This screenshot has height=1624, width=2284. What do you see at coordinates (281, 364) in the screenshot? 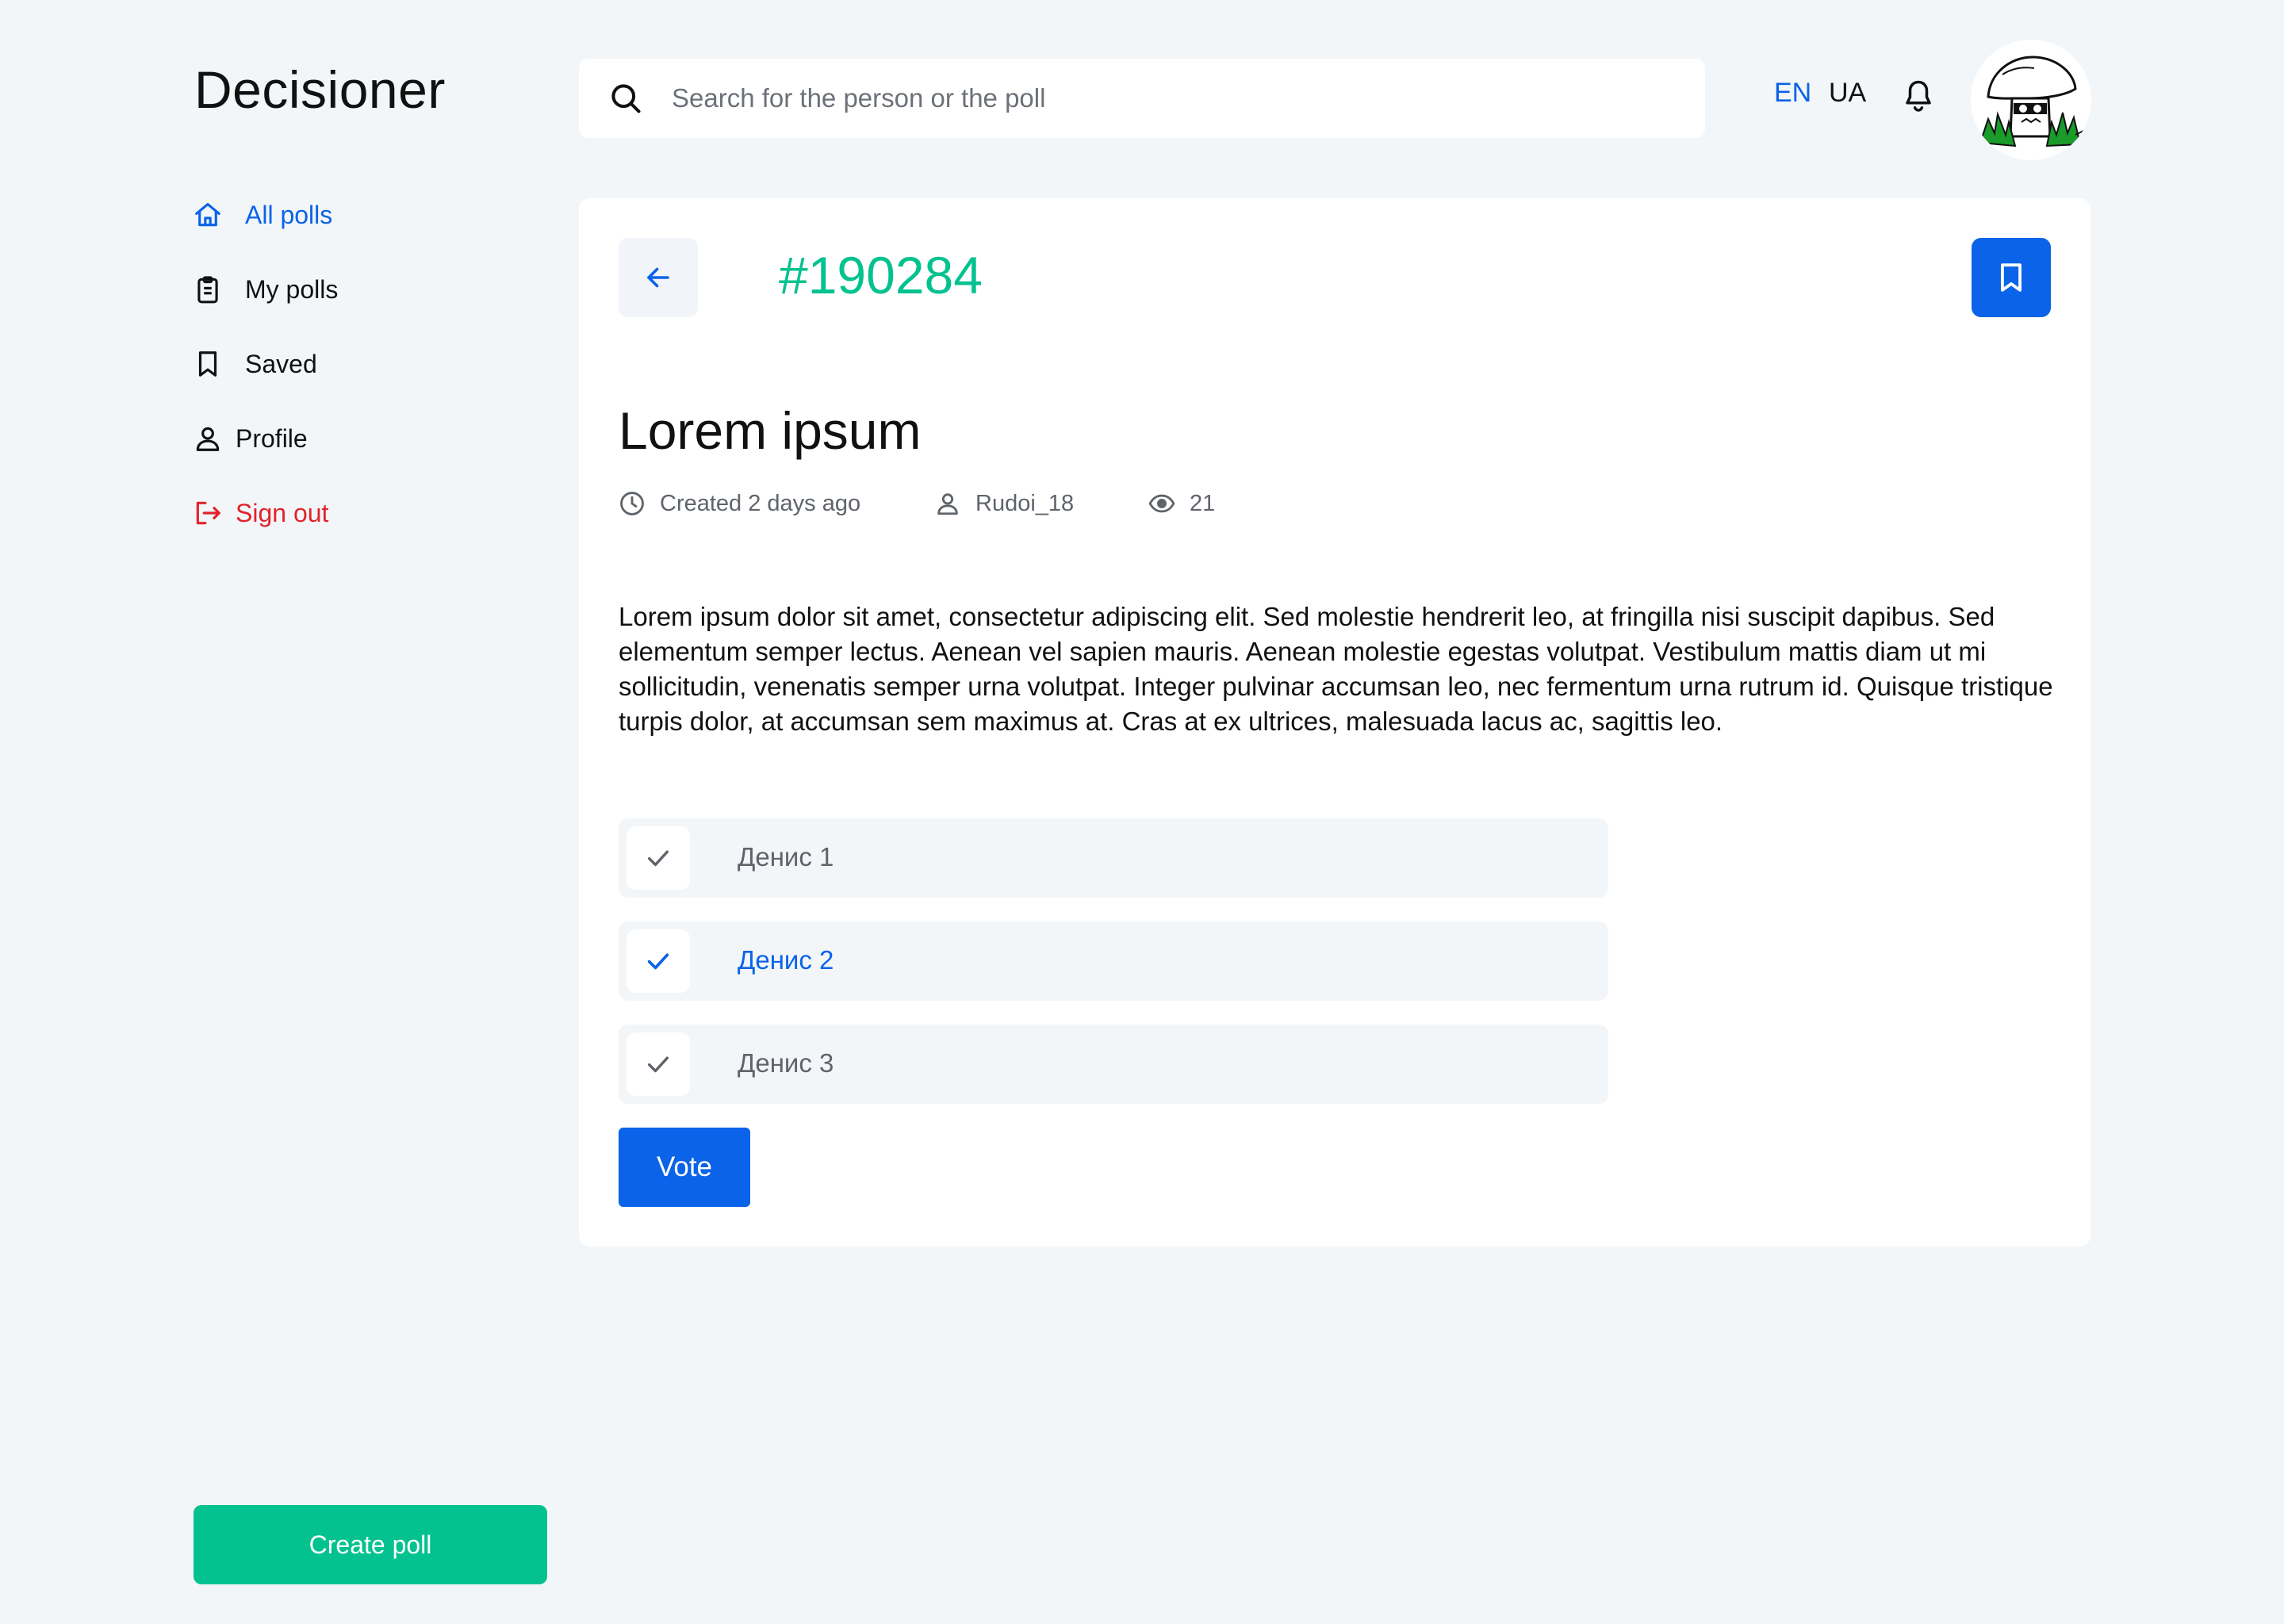
I see `sidebar-item-label: Saved` at bounding box center [281, 364].